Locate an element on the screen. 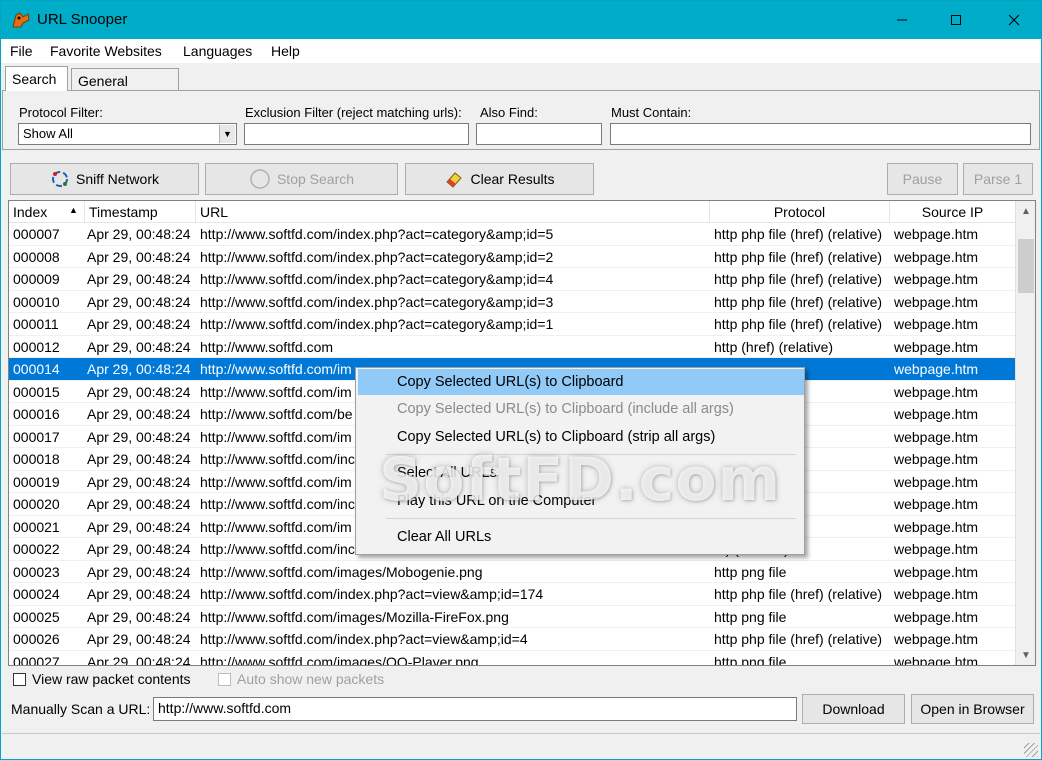 The height and width of the screenshot is (760, 1042). cell-index: 000027 is located at coordinates (36, 659).